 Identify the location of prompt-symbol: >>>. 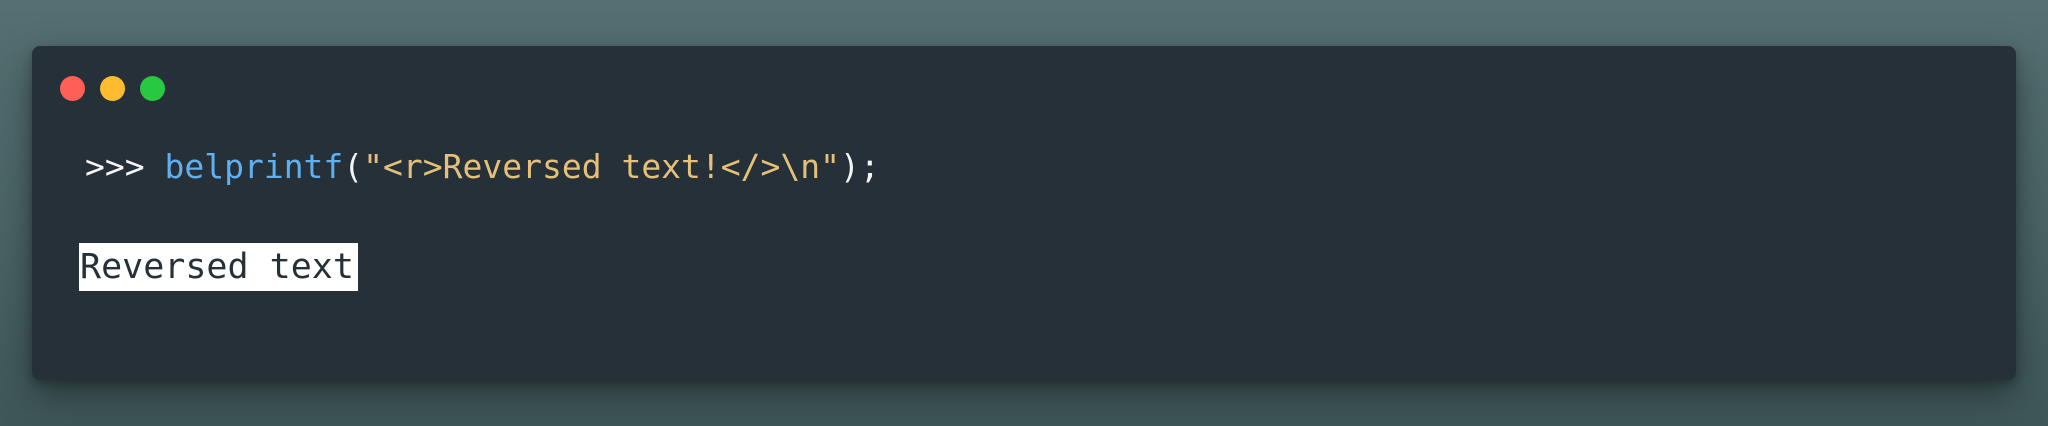
(115, 166).